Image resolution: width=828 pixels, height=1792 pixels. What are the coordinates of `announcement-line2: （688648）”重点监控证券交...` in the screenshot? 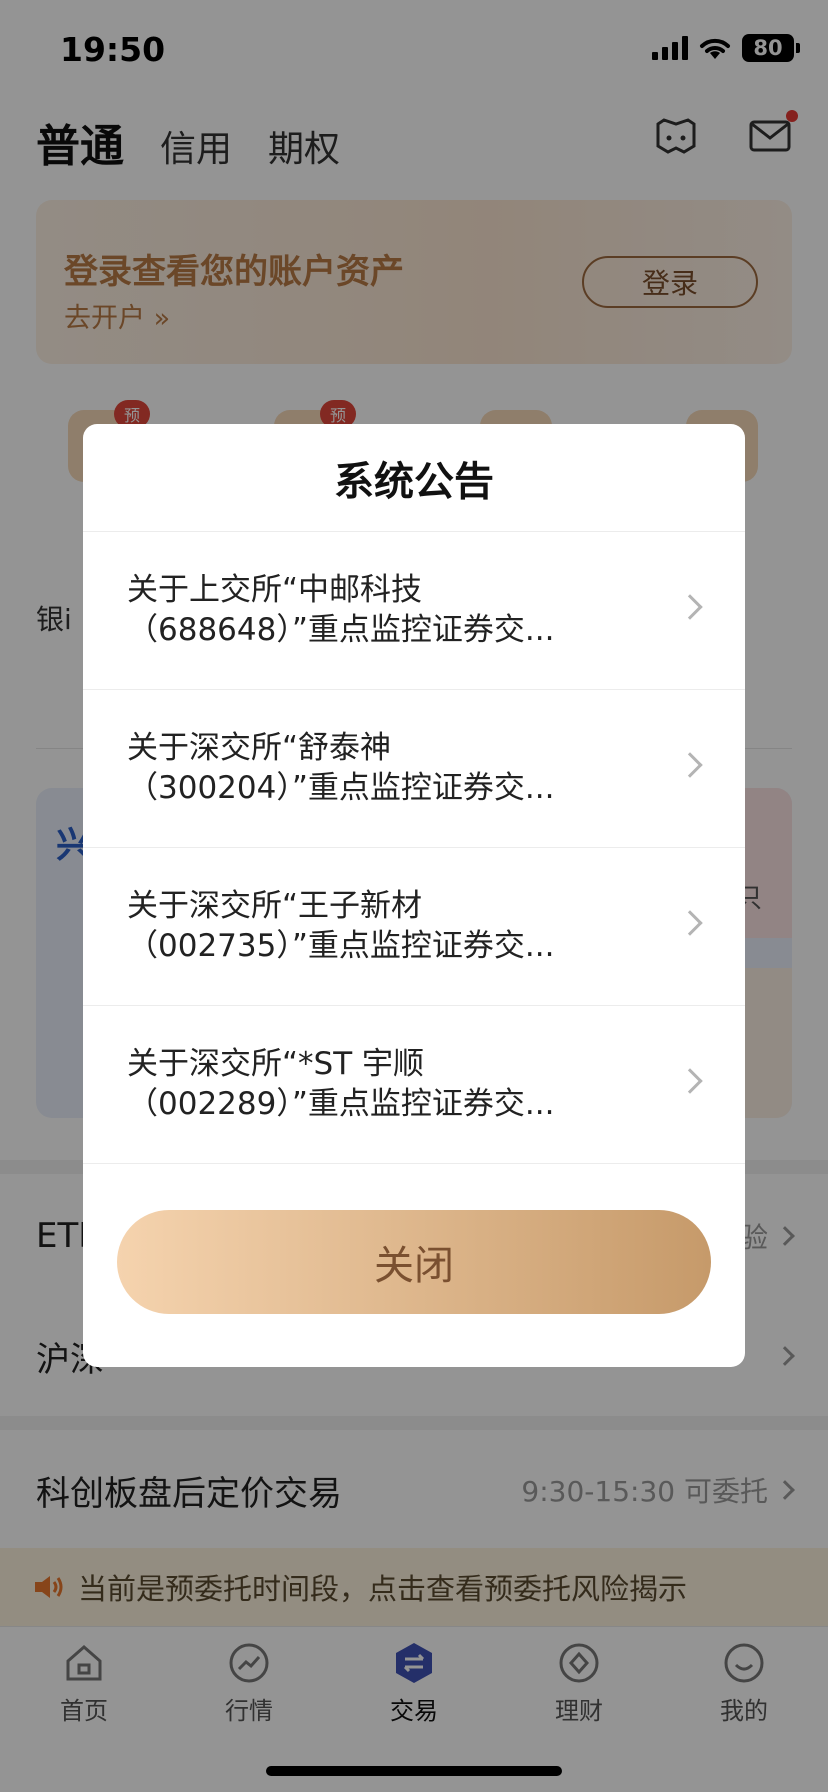 It's located at (341, 630).